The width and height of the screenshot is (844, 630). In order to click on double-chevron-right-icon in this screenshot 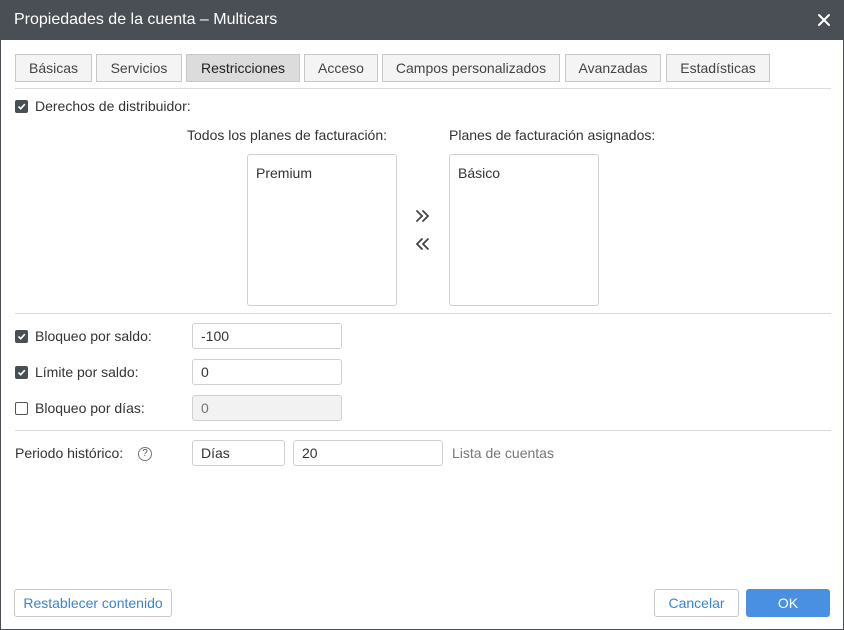, I will do `click(424, 216)`.